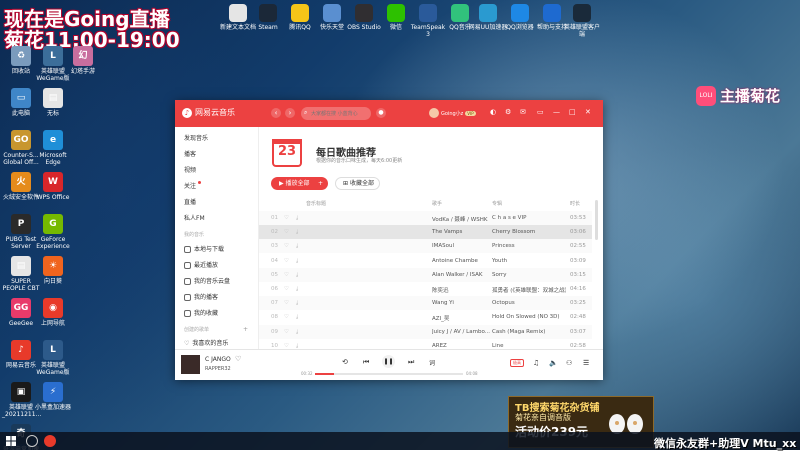 This screenshot has height=460, width=800. Describe the element at coordinates (83, 60) in the screenshot. I see `desktop-icon: 幻幻塔手游` at that location.